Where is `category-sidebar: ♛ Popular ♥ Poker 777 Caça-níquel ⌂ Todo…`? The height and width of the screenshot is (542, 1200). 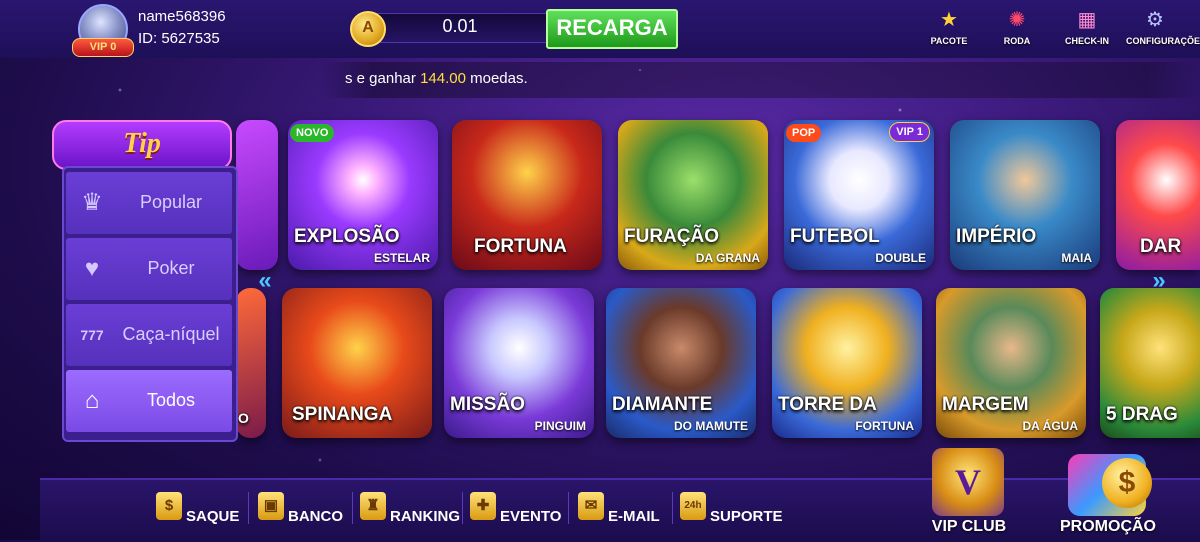
category-sidebar: ♛ Popular ♥ Poker 777 Caça-níquel ⌂ Todo… is located at coordinates (150, 304).